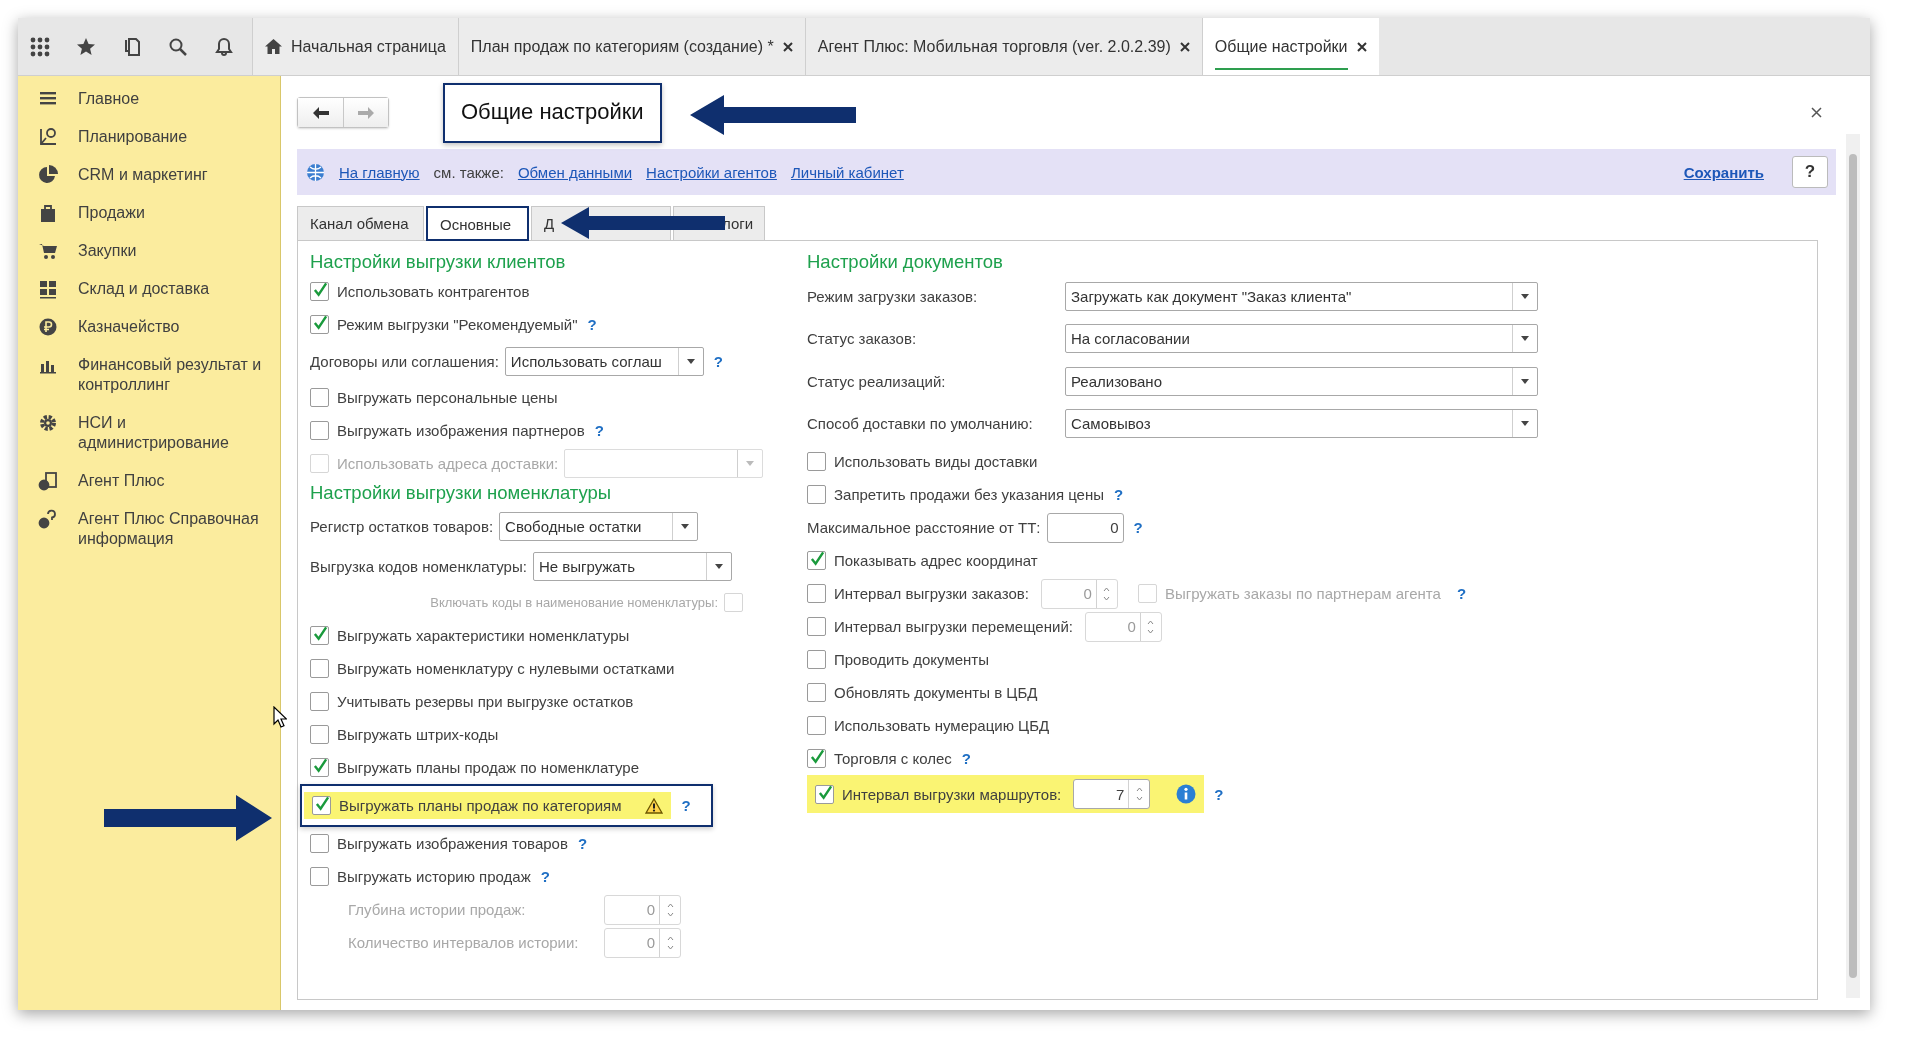 Image resolution: width=1922 pixels, height=1058 pixels. I want to click on field-label: Режим загрузки заказов:, so click(893, 296).